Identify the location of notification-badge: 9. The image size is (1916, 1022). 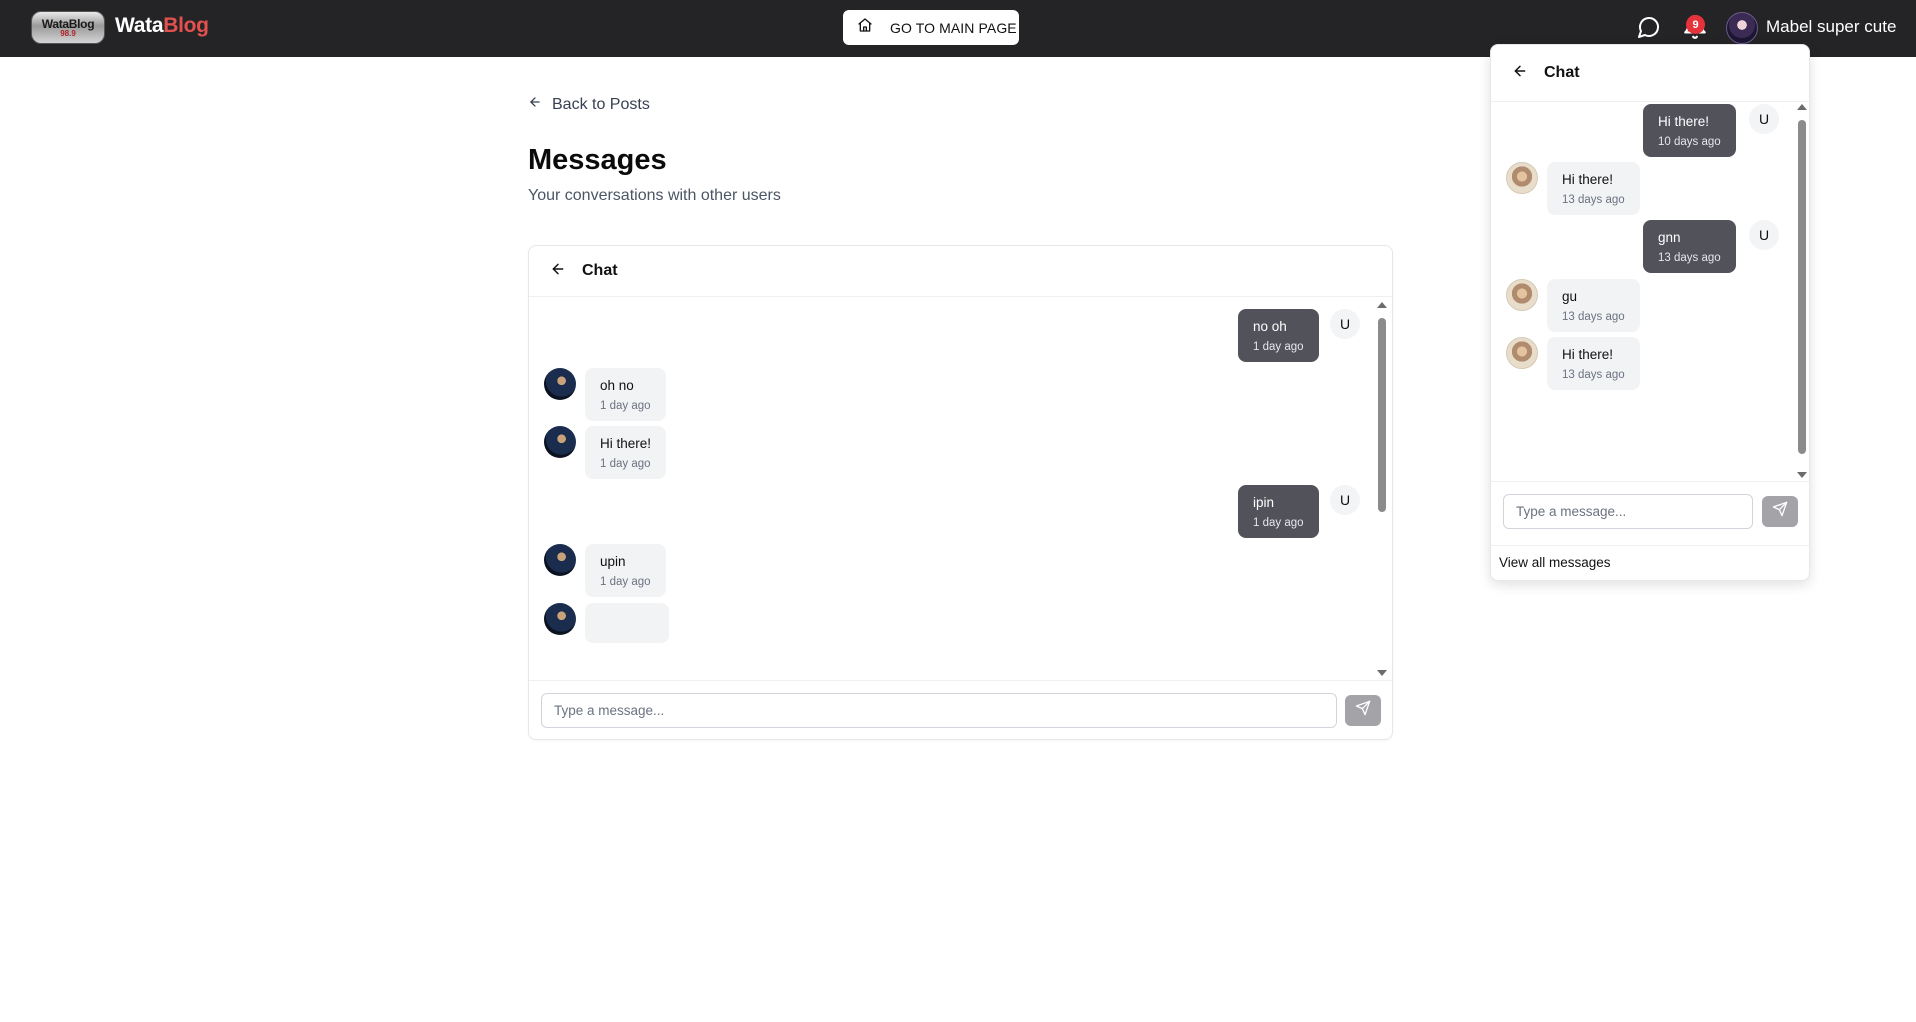
(1695, 24).